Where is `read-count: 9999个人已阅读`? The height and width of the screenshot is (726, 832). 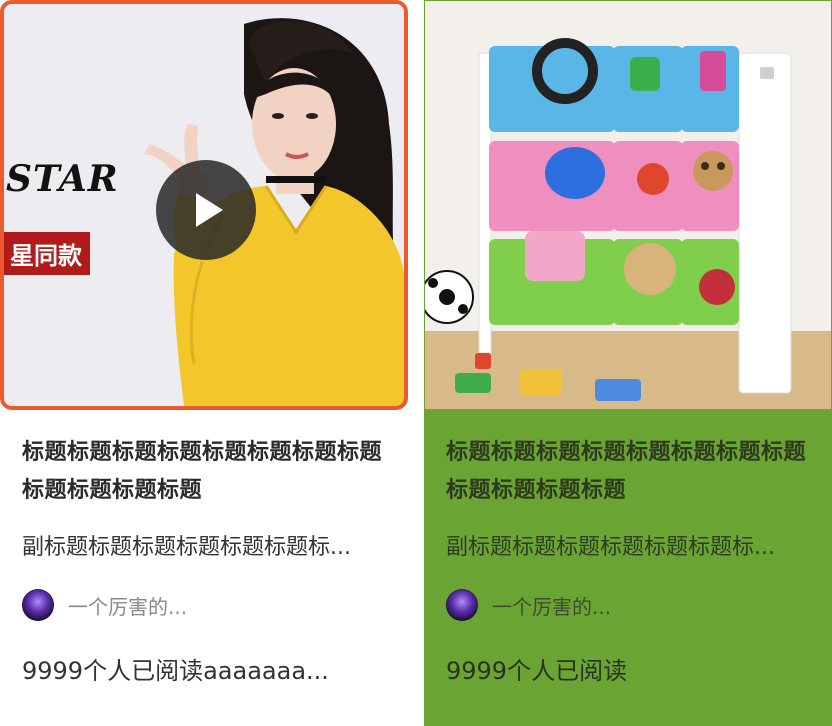
read-count: 9999个人已阅读 is located at coordinates (537, 671).